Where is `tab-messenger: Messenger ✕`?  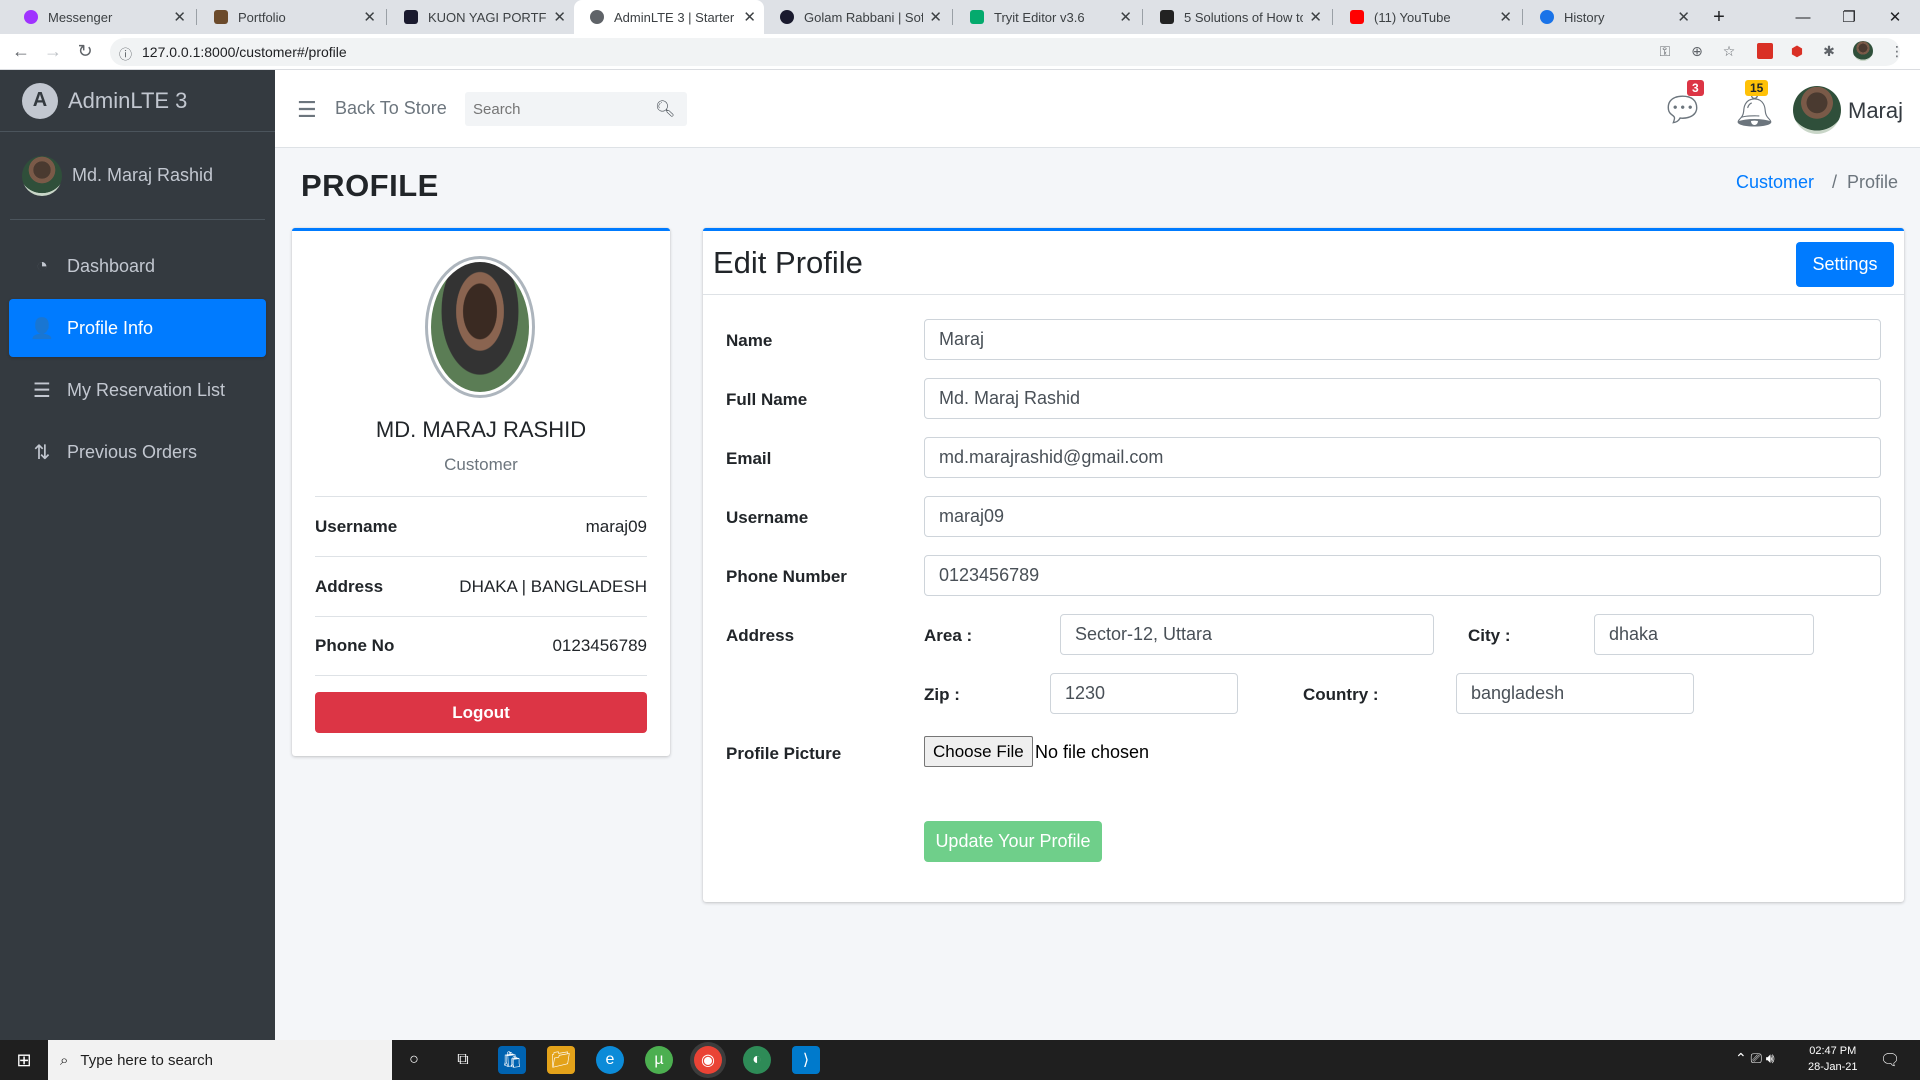 tab-messenger: Messenger ✕ is located at coordinates (101, 17).